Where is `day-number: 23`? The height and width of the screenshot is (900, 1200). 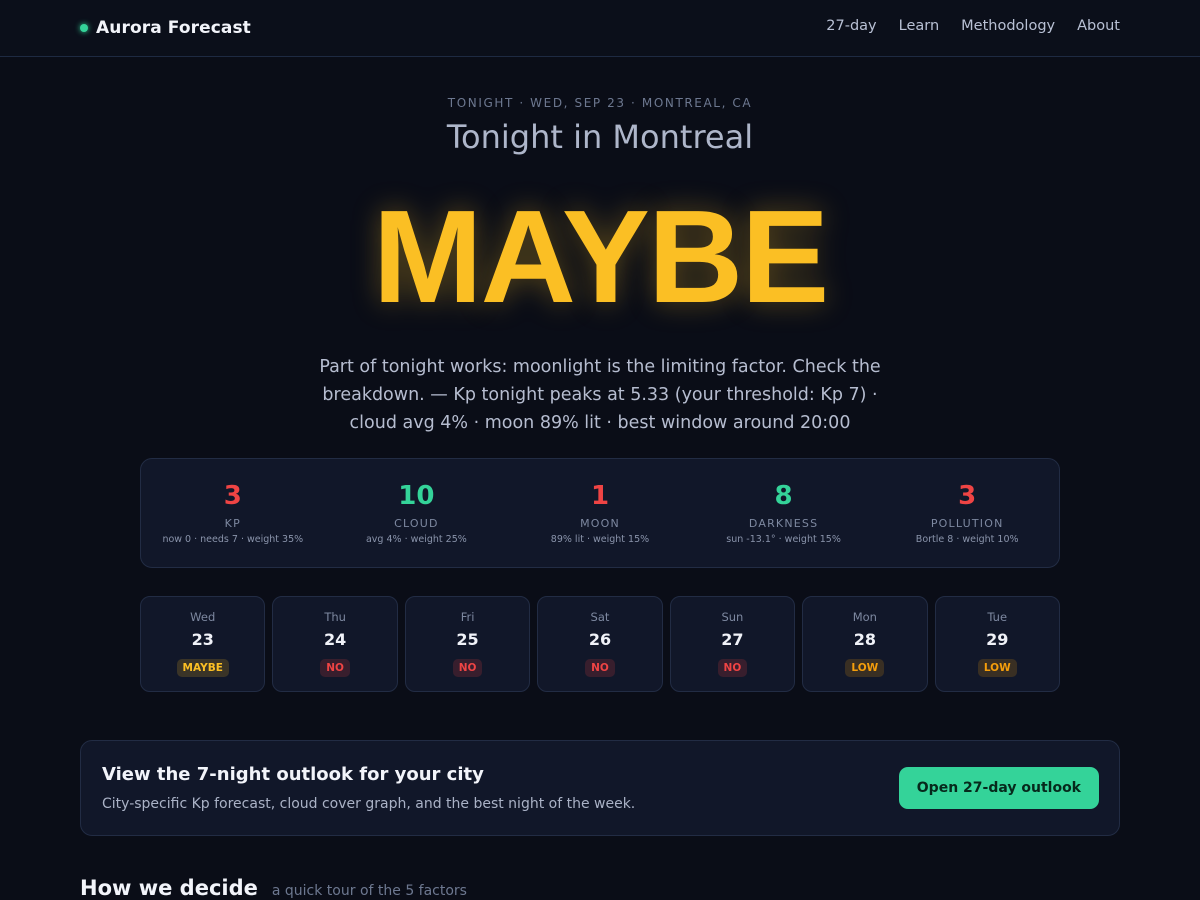 day-number: 23 is located at coordinates (202, 639).